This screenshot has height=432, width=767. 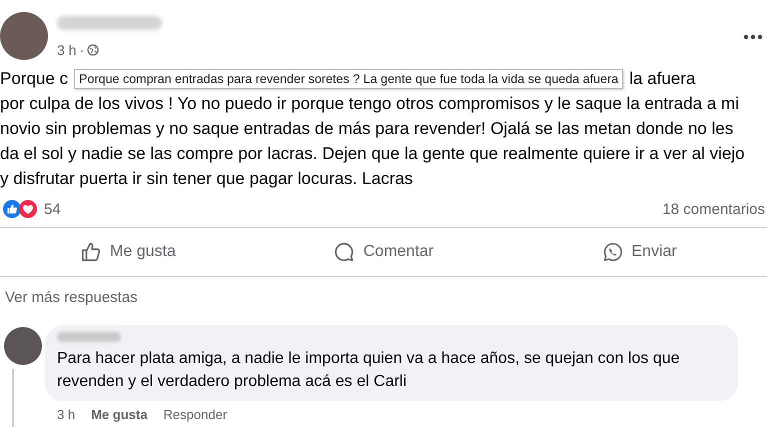 What do you see at coordinates (66, 50) in the screenshot?
I see `post-time: 3 h` at bounding box center [66, 50].